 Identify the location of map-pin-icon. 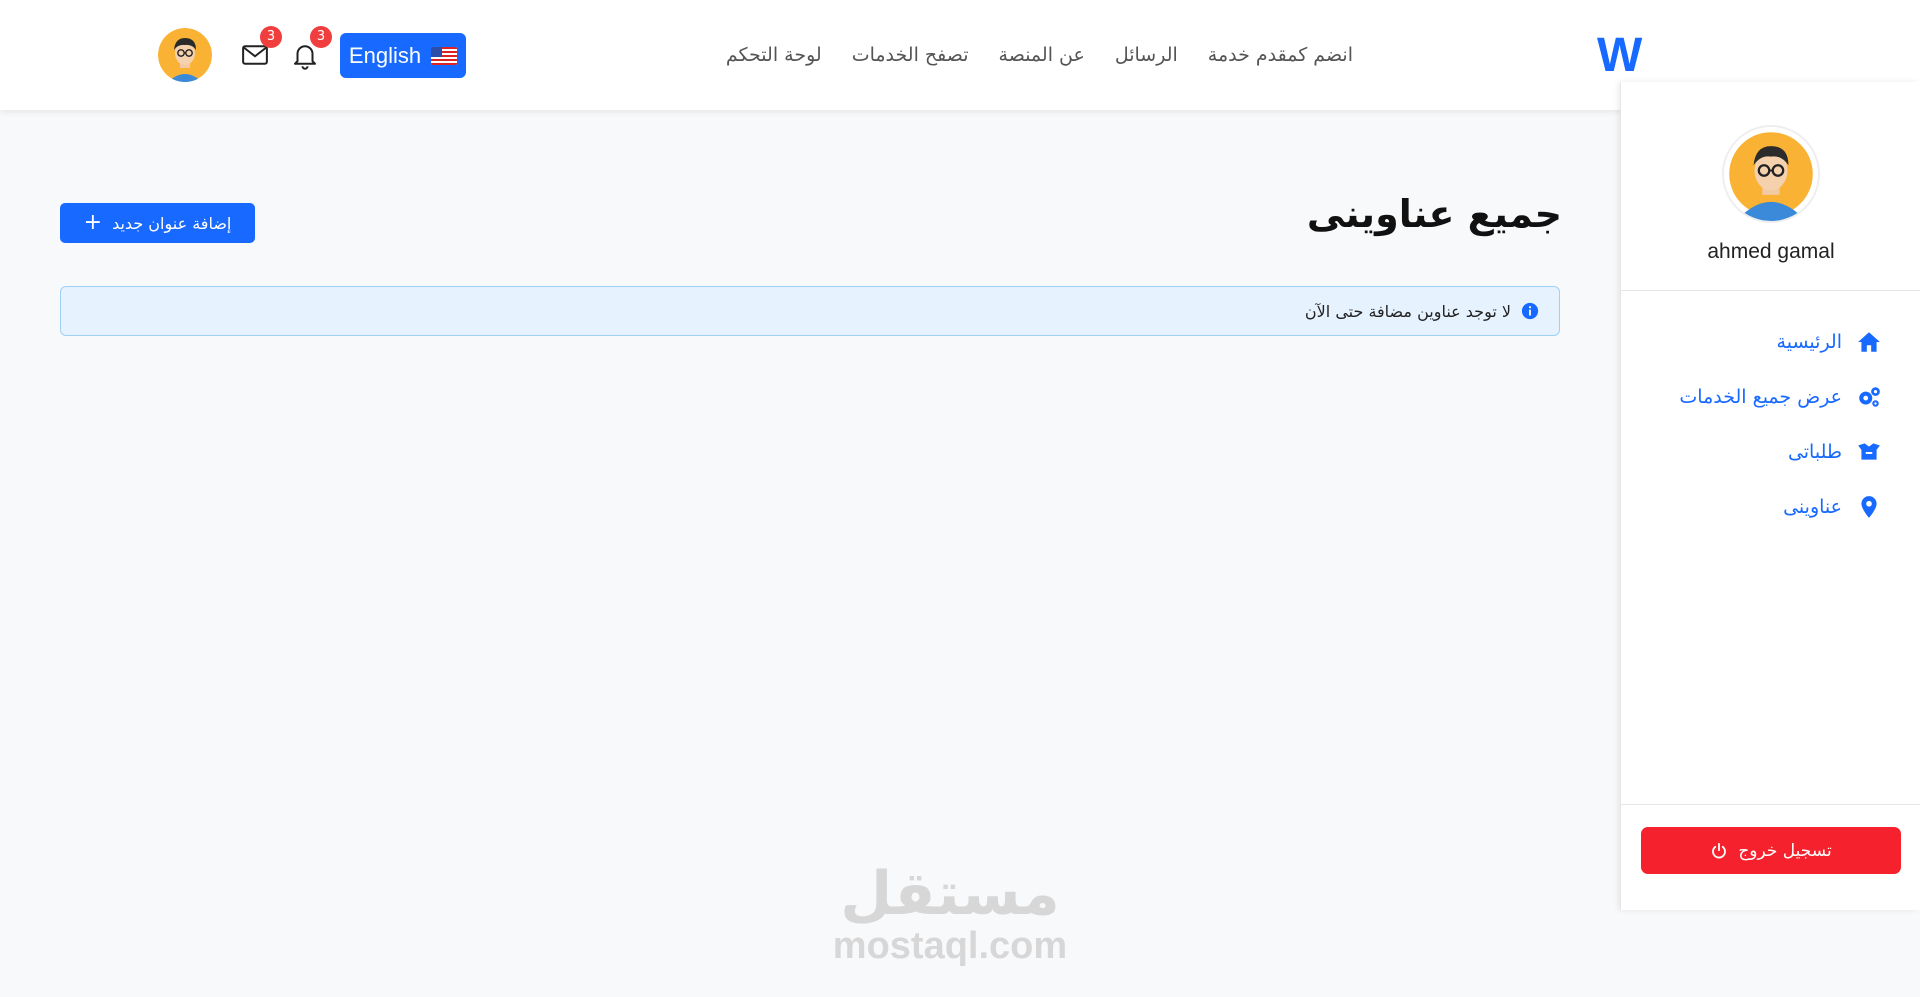
(1869, 506).